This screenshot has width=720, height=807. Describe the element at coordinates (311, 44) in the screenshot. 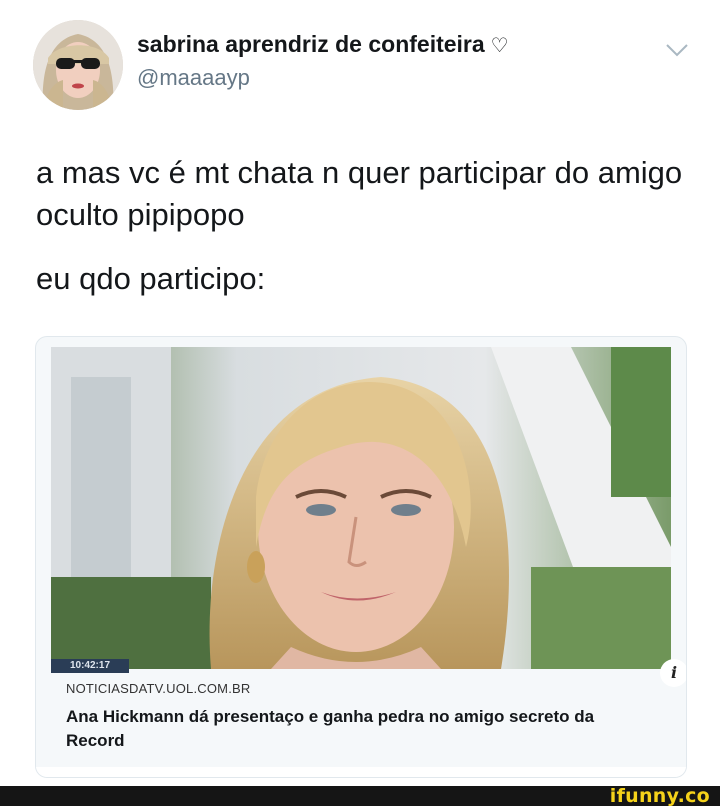

I see `display-name-text: sabrina aprendriz de confeiteira` at that location.